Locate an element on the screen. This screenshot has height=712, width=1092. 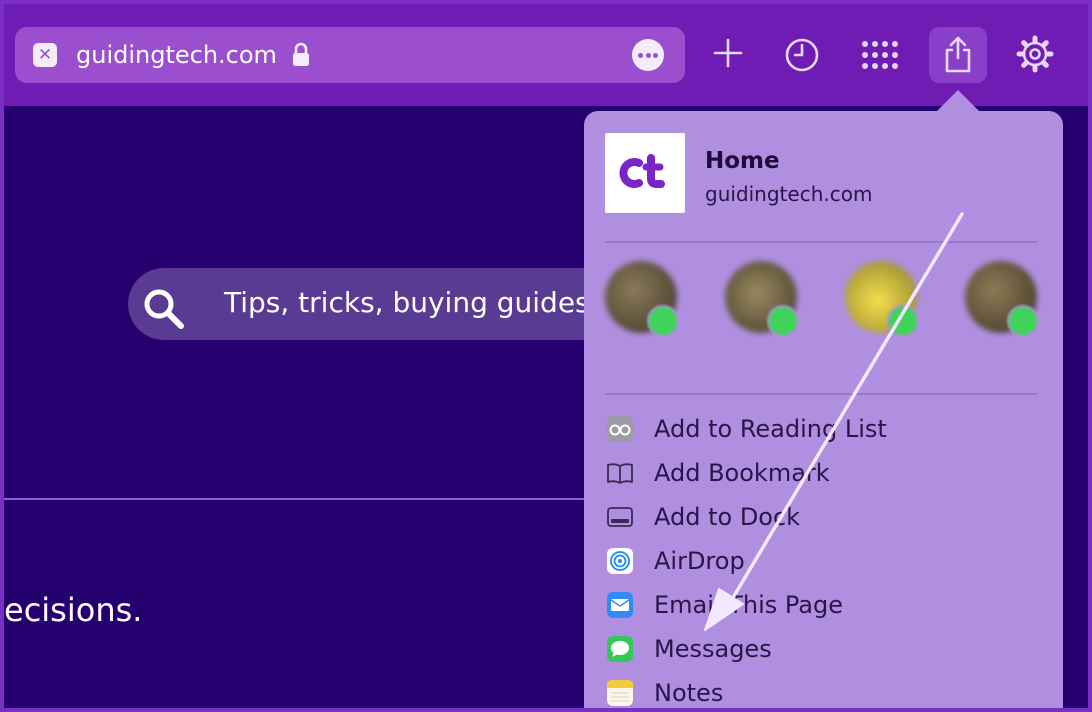
site-logo is located at coordinates (645, 173).